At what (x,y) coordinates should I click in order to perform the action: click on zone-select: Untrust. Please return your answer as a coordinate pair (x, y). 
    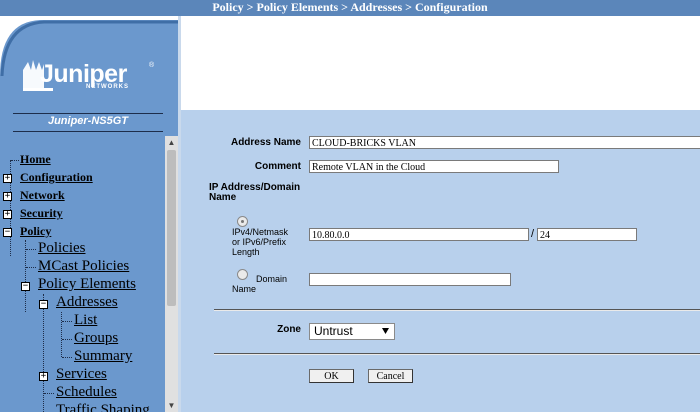
    Looking at the image, I should click on (352, 331).